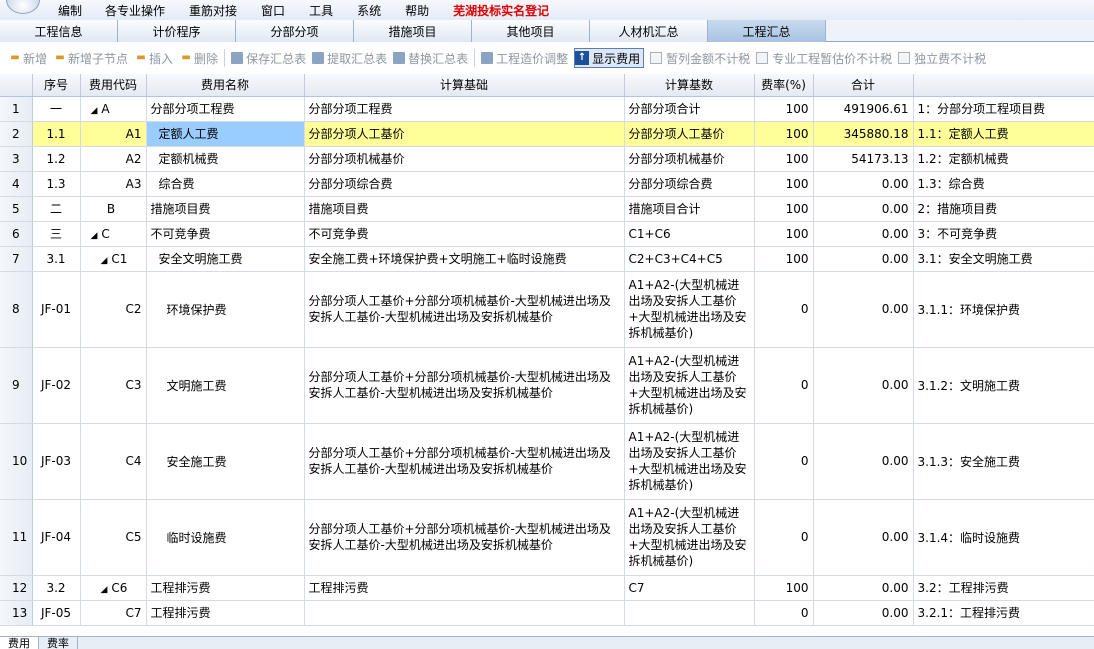  What do you see at coordinates (113, 259) in the screenshot?
I see `cell-code: ◢ C1` at bounding box center [113, 259].